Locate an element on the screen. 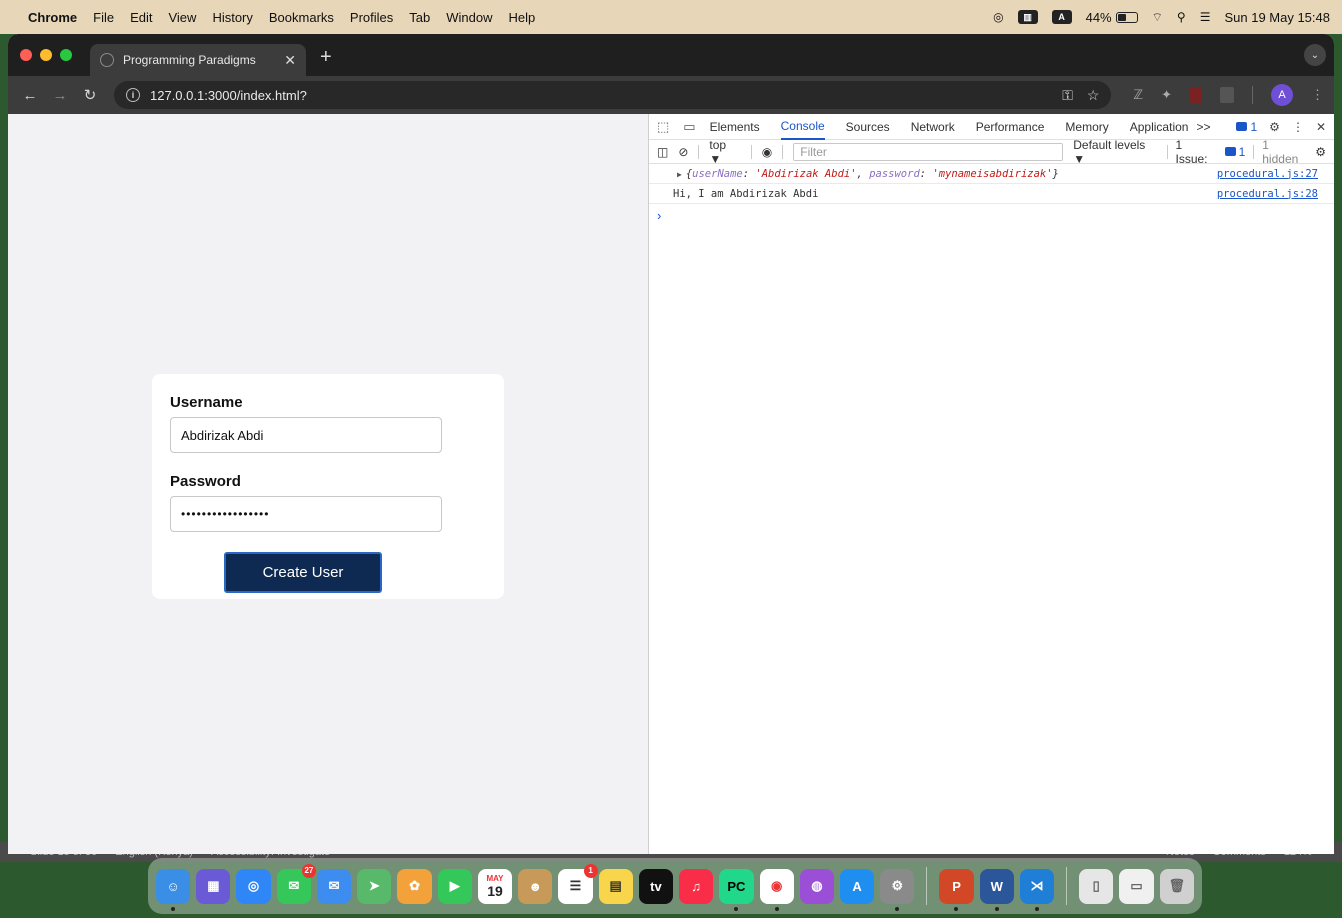  menu-app-name: Chrome is located at coordinates (52, 17).